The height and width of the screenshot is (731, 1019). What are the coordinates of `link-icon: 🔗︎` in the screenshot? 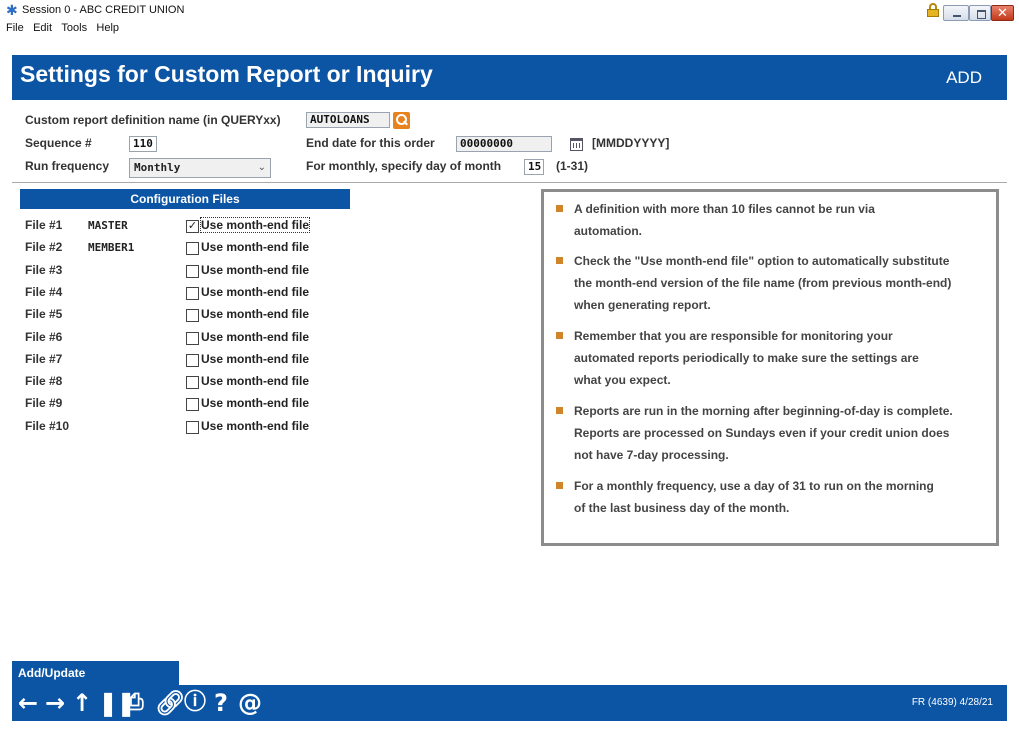 It's located at (170, 703).